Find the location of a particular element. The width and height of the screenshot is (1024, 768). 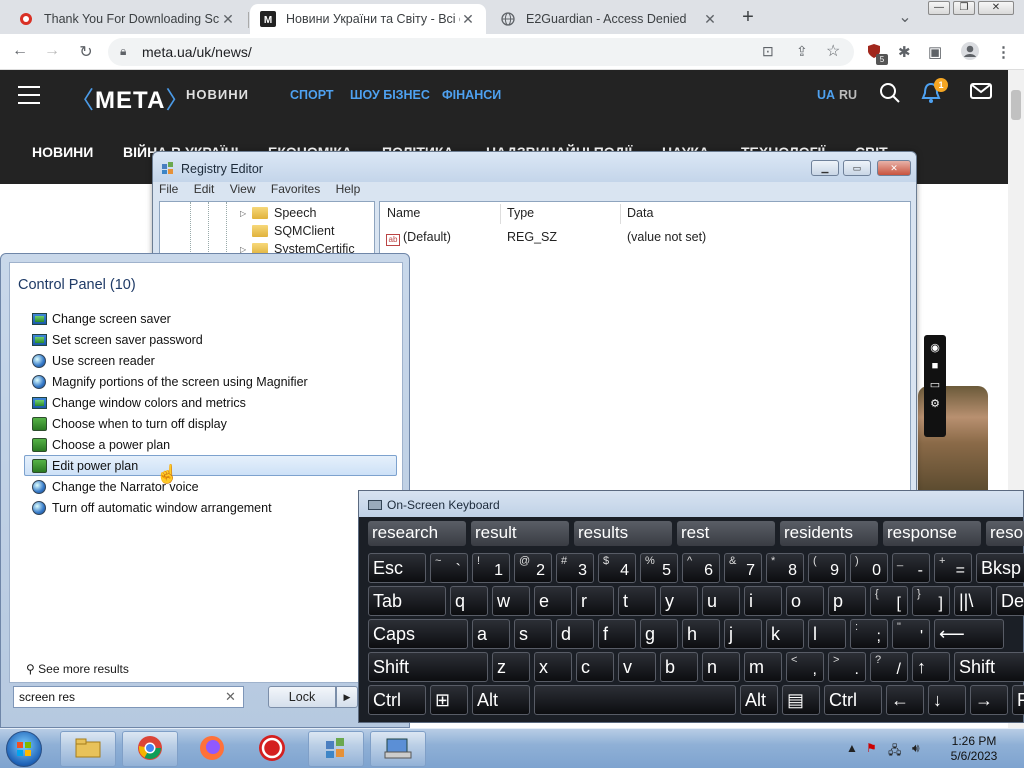

key: x is located at coordinates (553, 667).